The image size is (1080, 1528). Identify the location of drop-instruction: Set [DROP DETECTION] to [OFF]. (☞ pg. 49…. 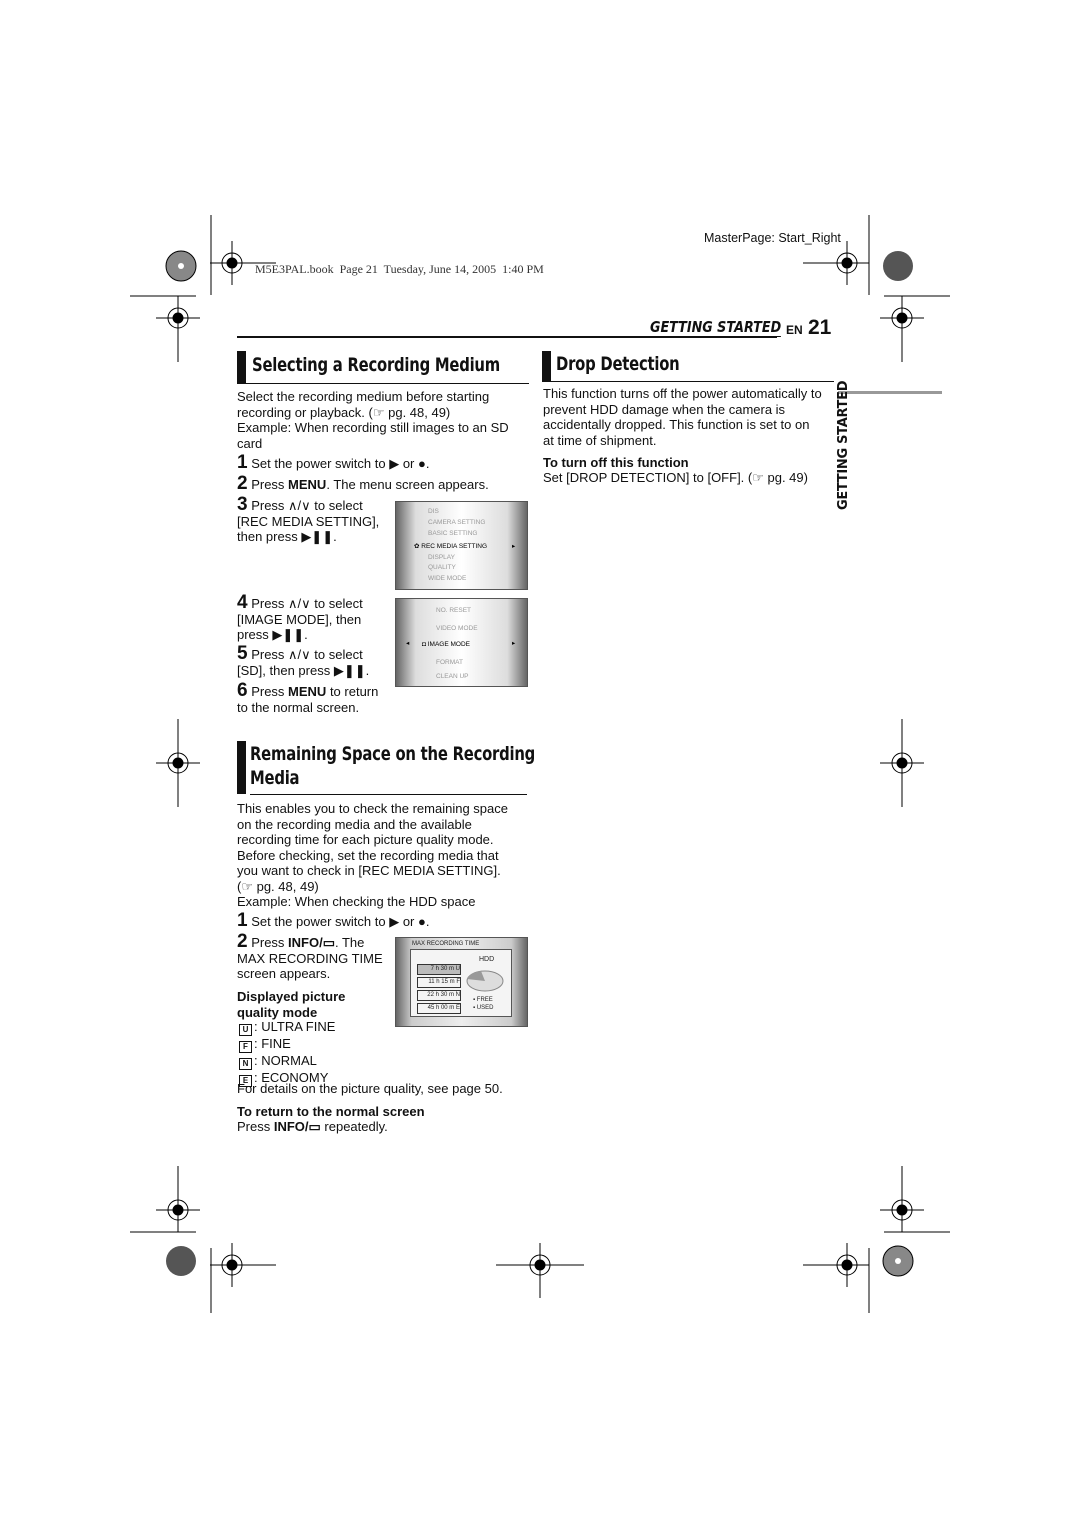
(675, 477).